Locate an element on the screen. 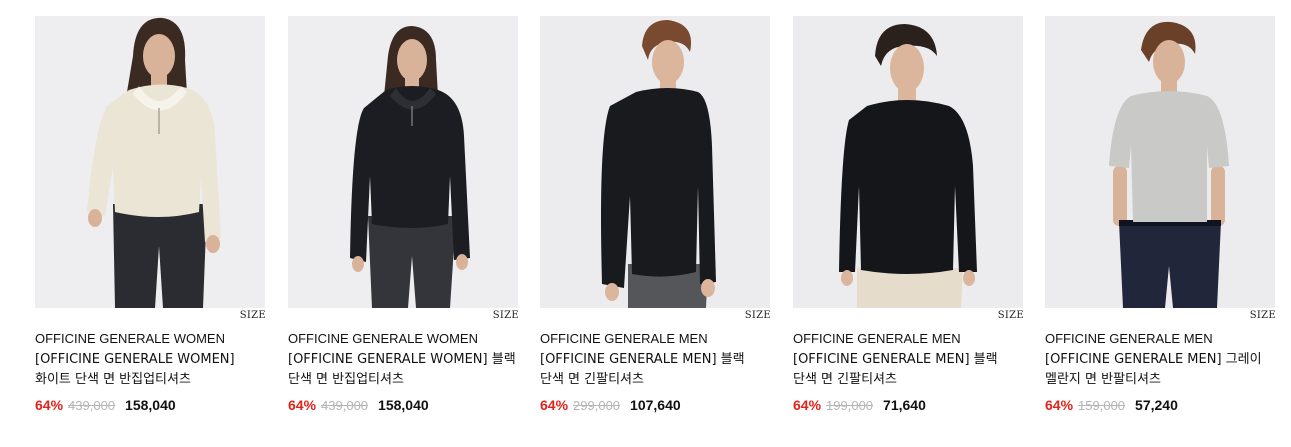 The height and width of the screenshot is (447, 1291). product-name: [OFFICINE GENERALE MEN] 그레이 멜란지 면 반팔티셔츠 is located at coordinates (1159, 370).